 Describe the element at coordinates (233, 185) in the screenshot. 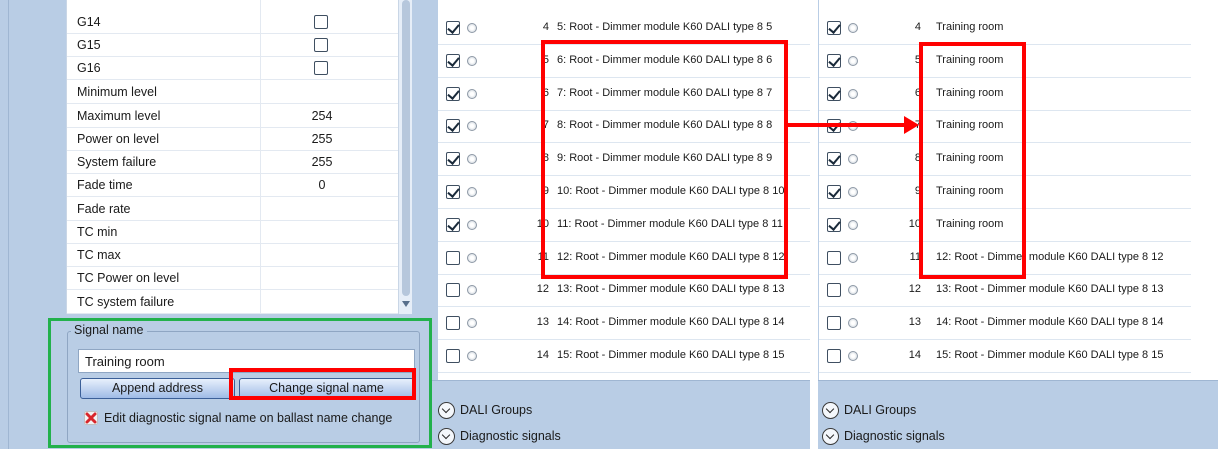

I see `property-row: Fade time 0` at that location.